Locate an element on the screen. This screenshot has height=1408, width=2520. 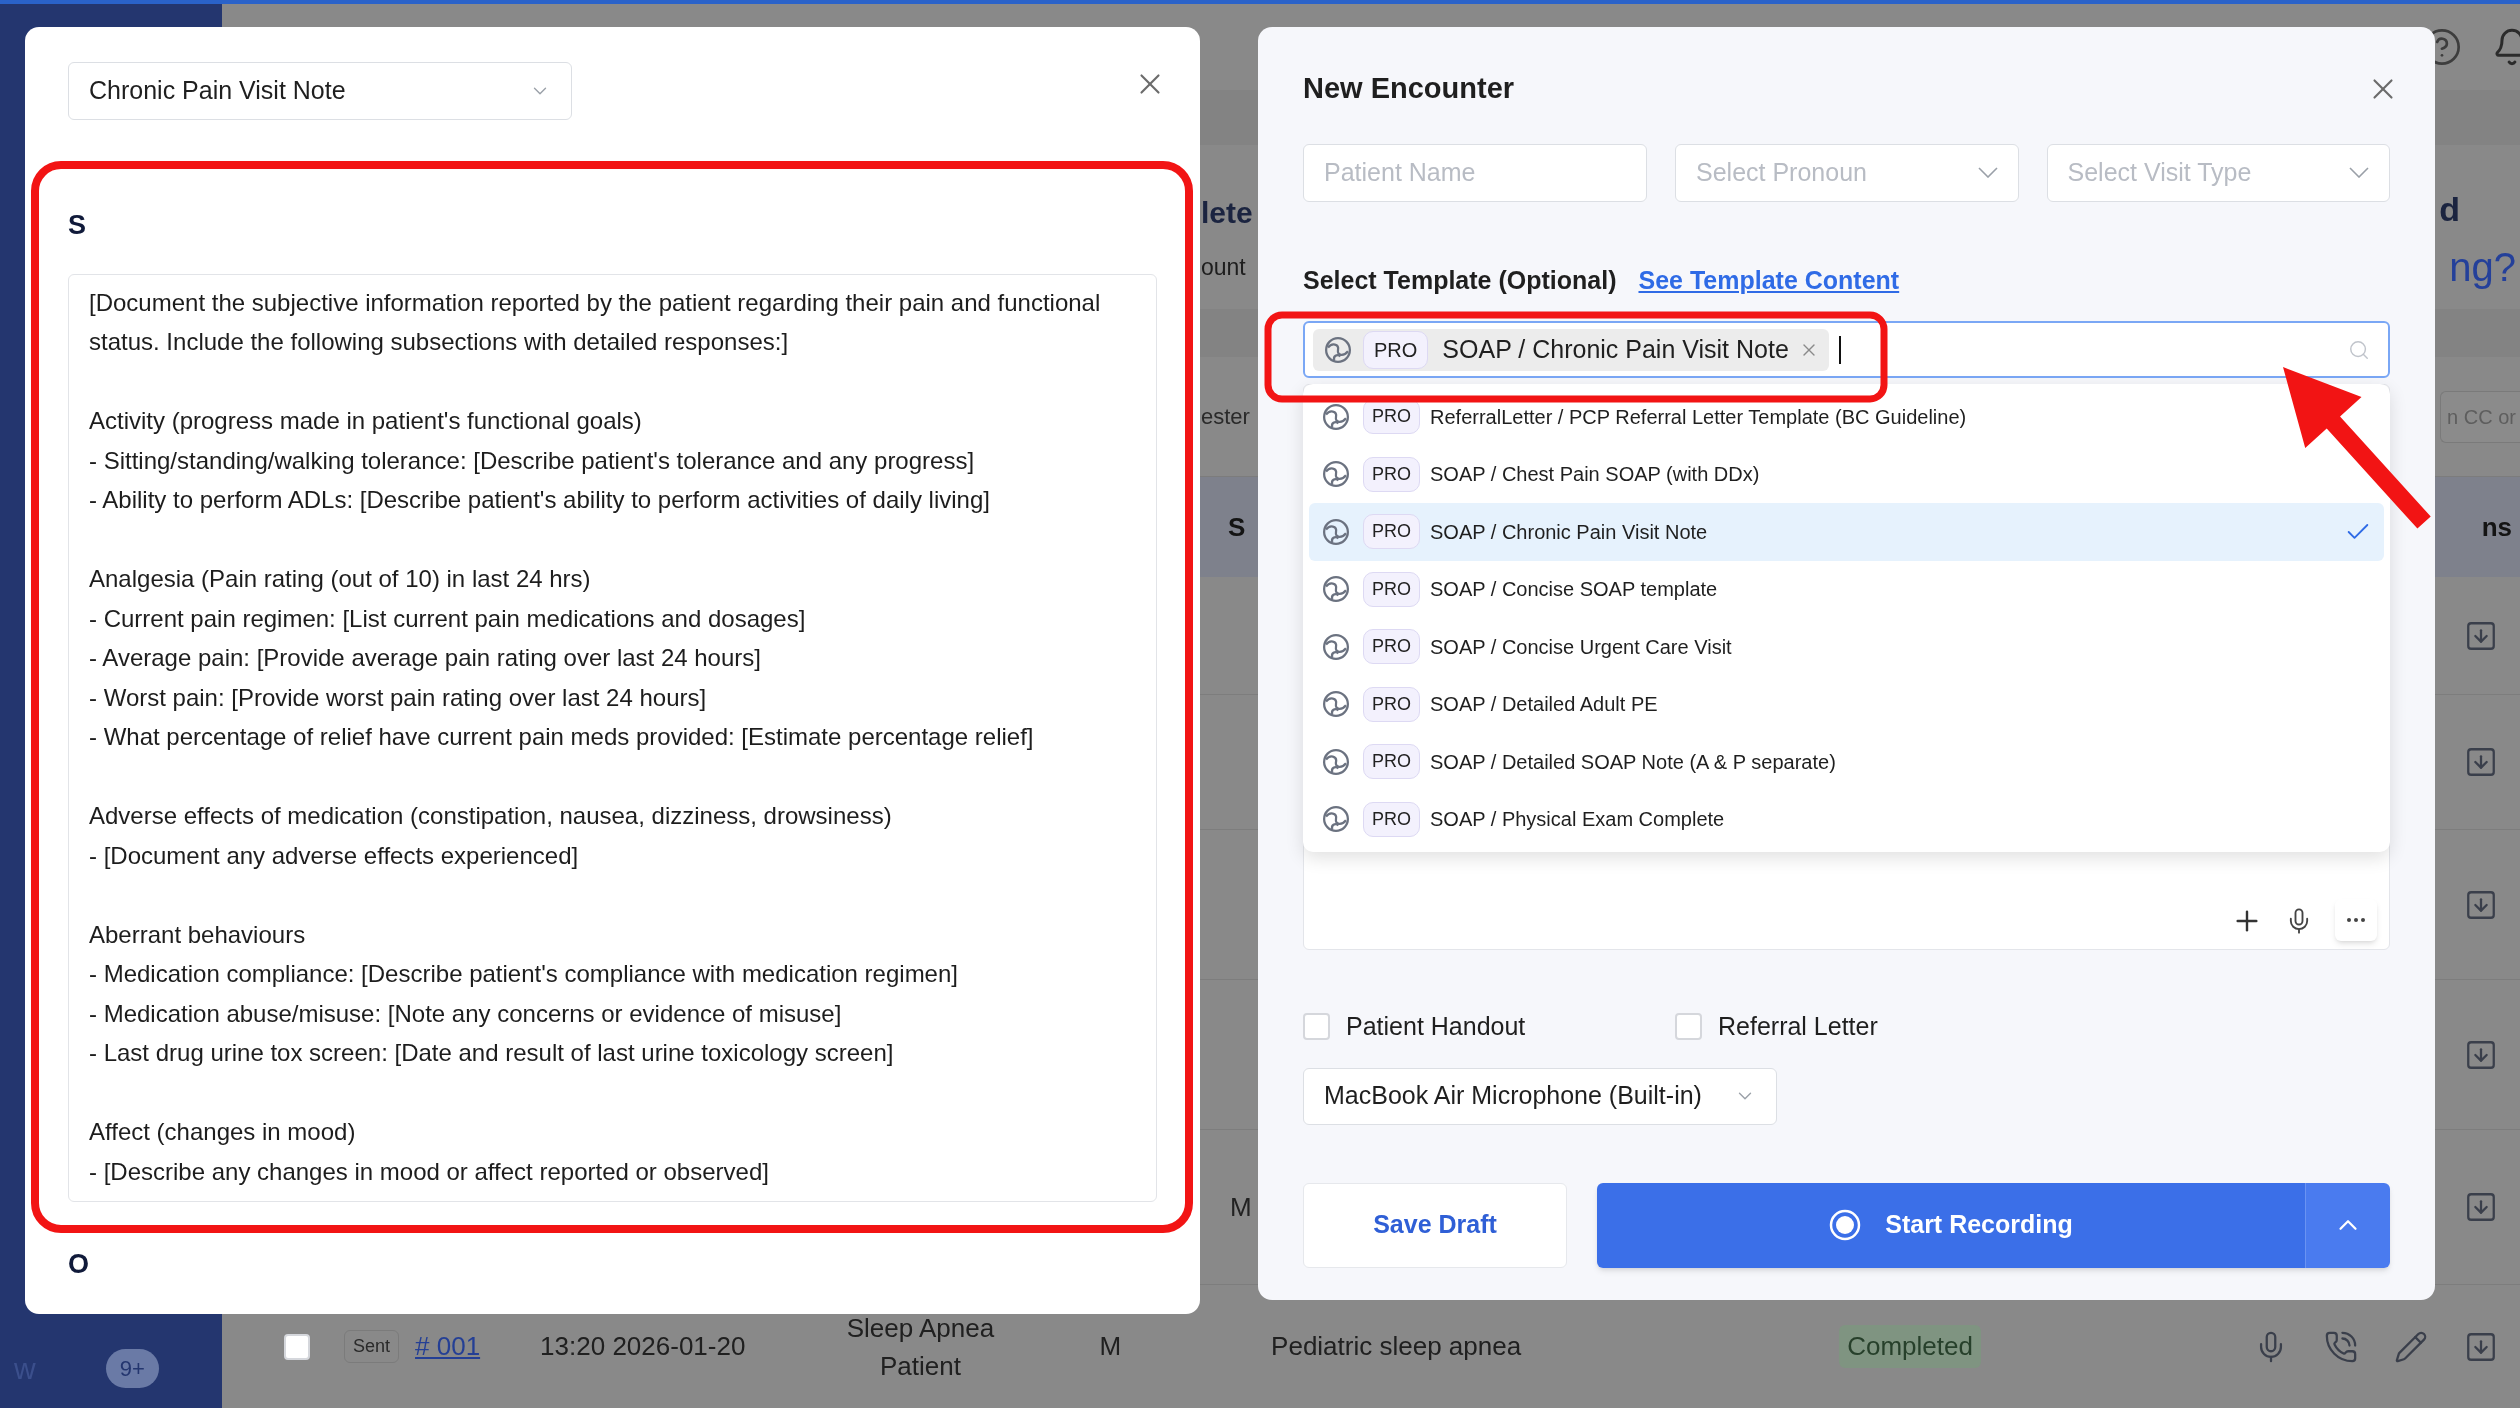
option-label: SOAP / Concise SOAP template is located at coordinates (1574, 590).